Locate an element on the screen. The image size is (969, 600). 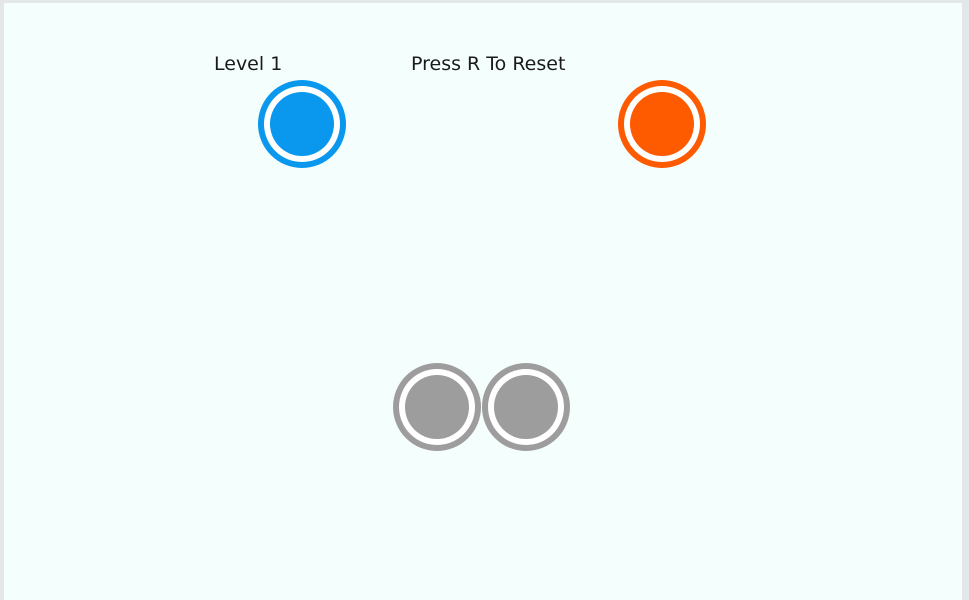
grey-orb-left is located at coordinates (437, 407).